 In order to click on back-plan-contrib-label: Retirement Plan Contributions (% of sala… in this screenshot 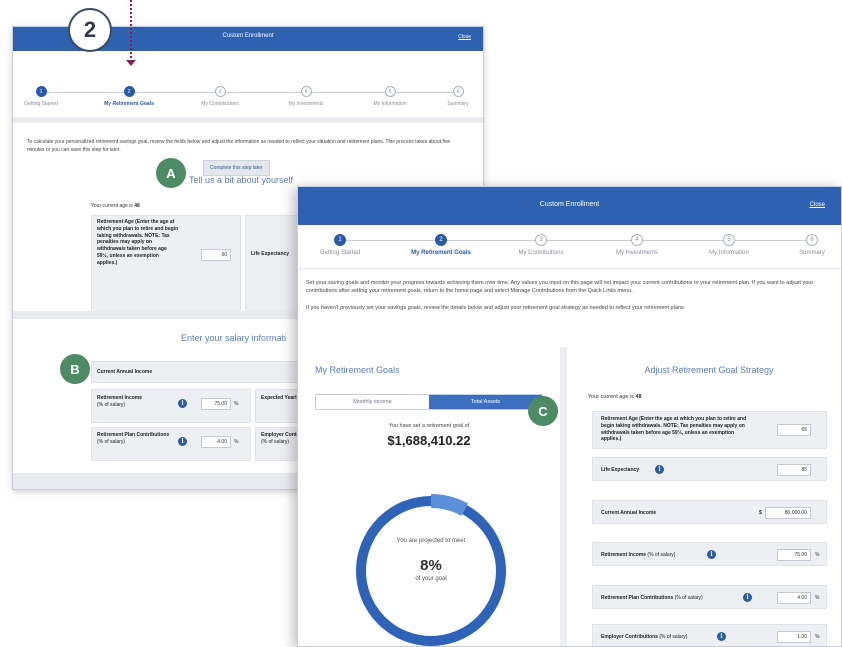, I will do `click(136, 439)`.